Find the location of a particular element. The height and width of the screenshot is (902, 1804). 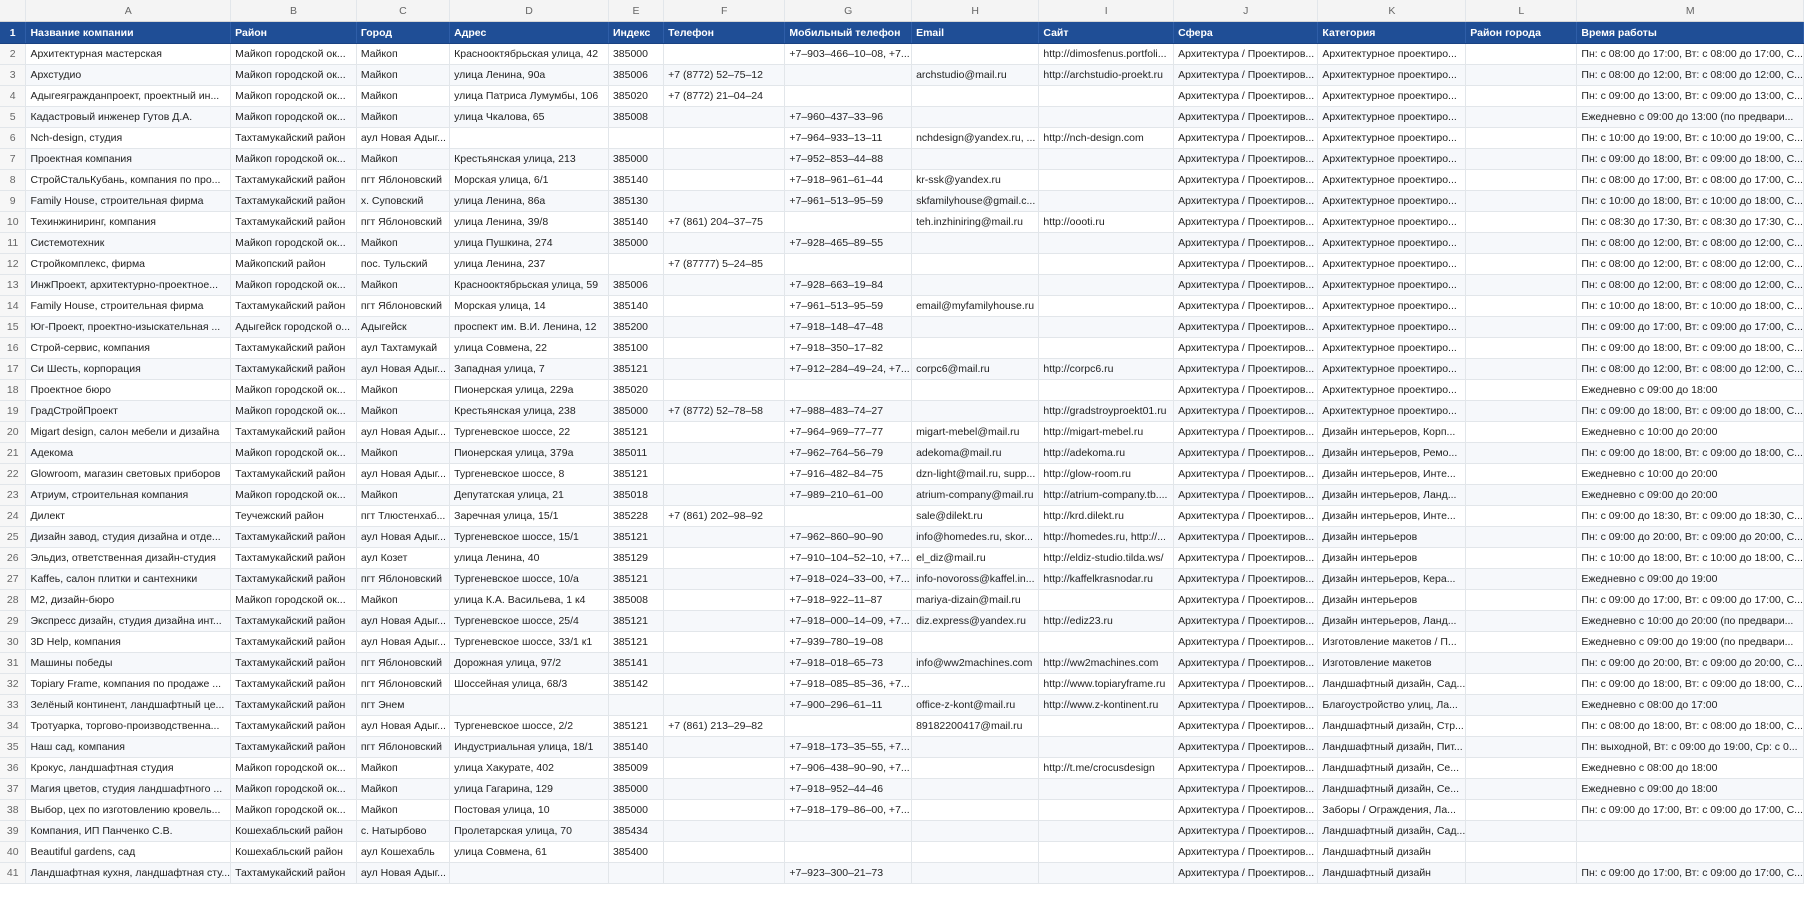

row-number: 8 is located at coordinates (13, 180).